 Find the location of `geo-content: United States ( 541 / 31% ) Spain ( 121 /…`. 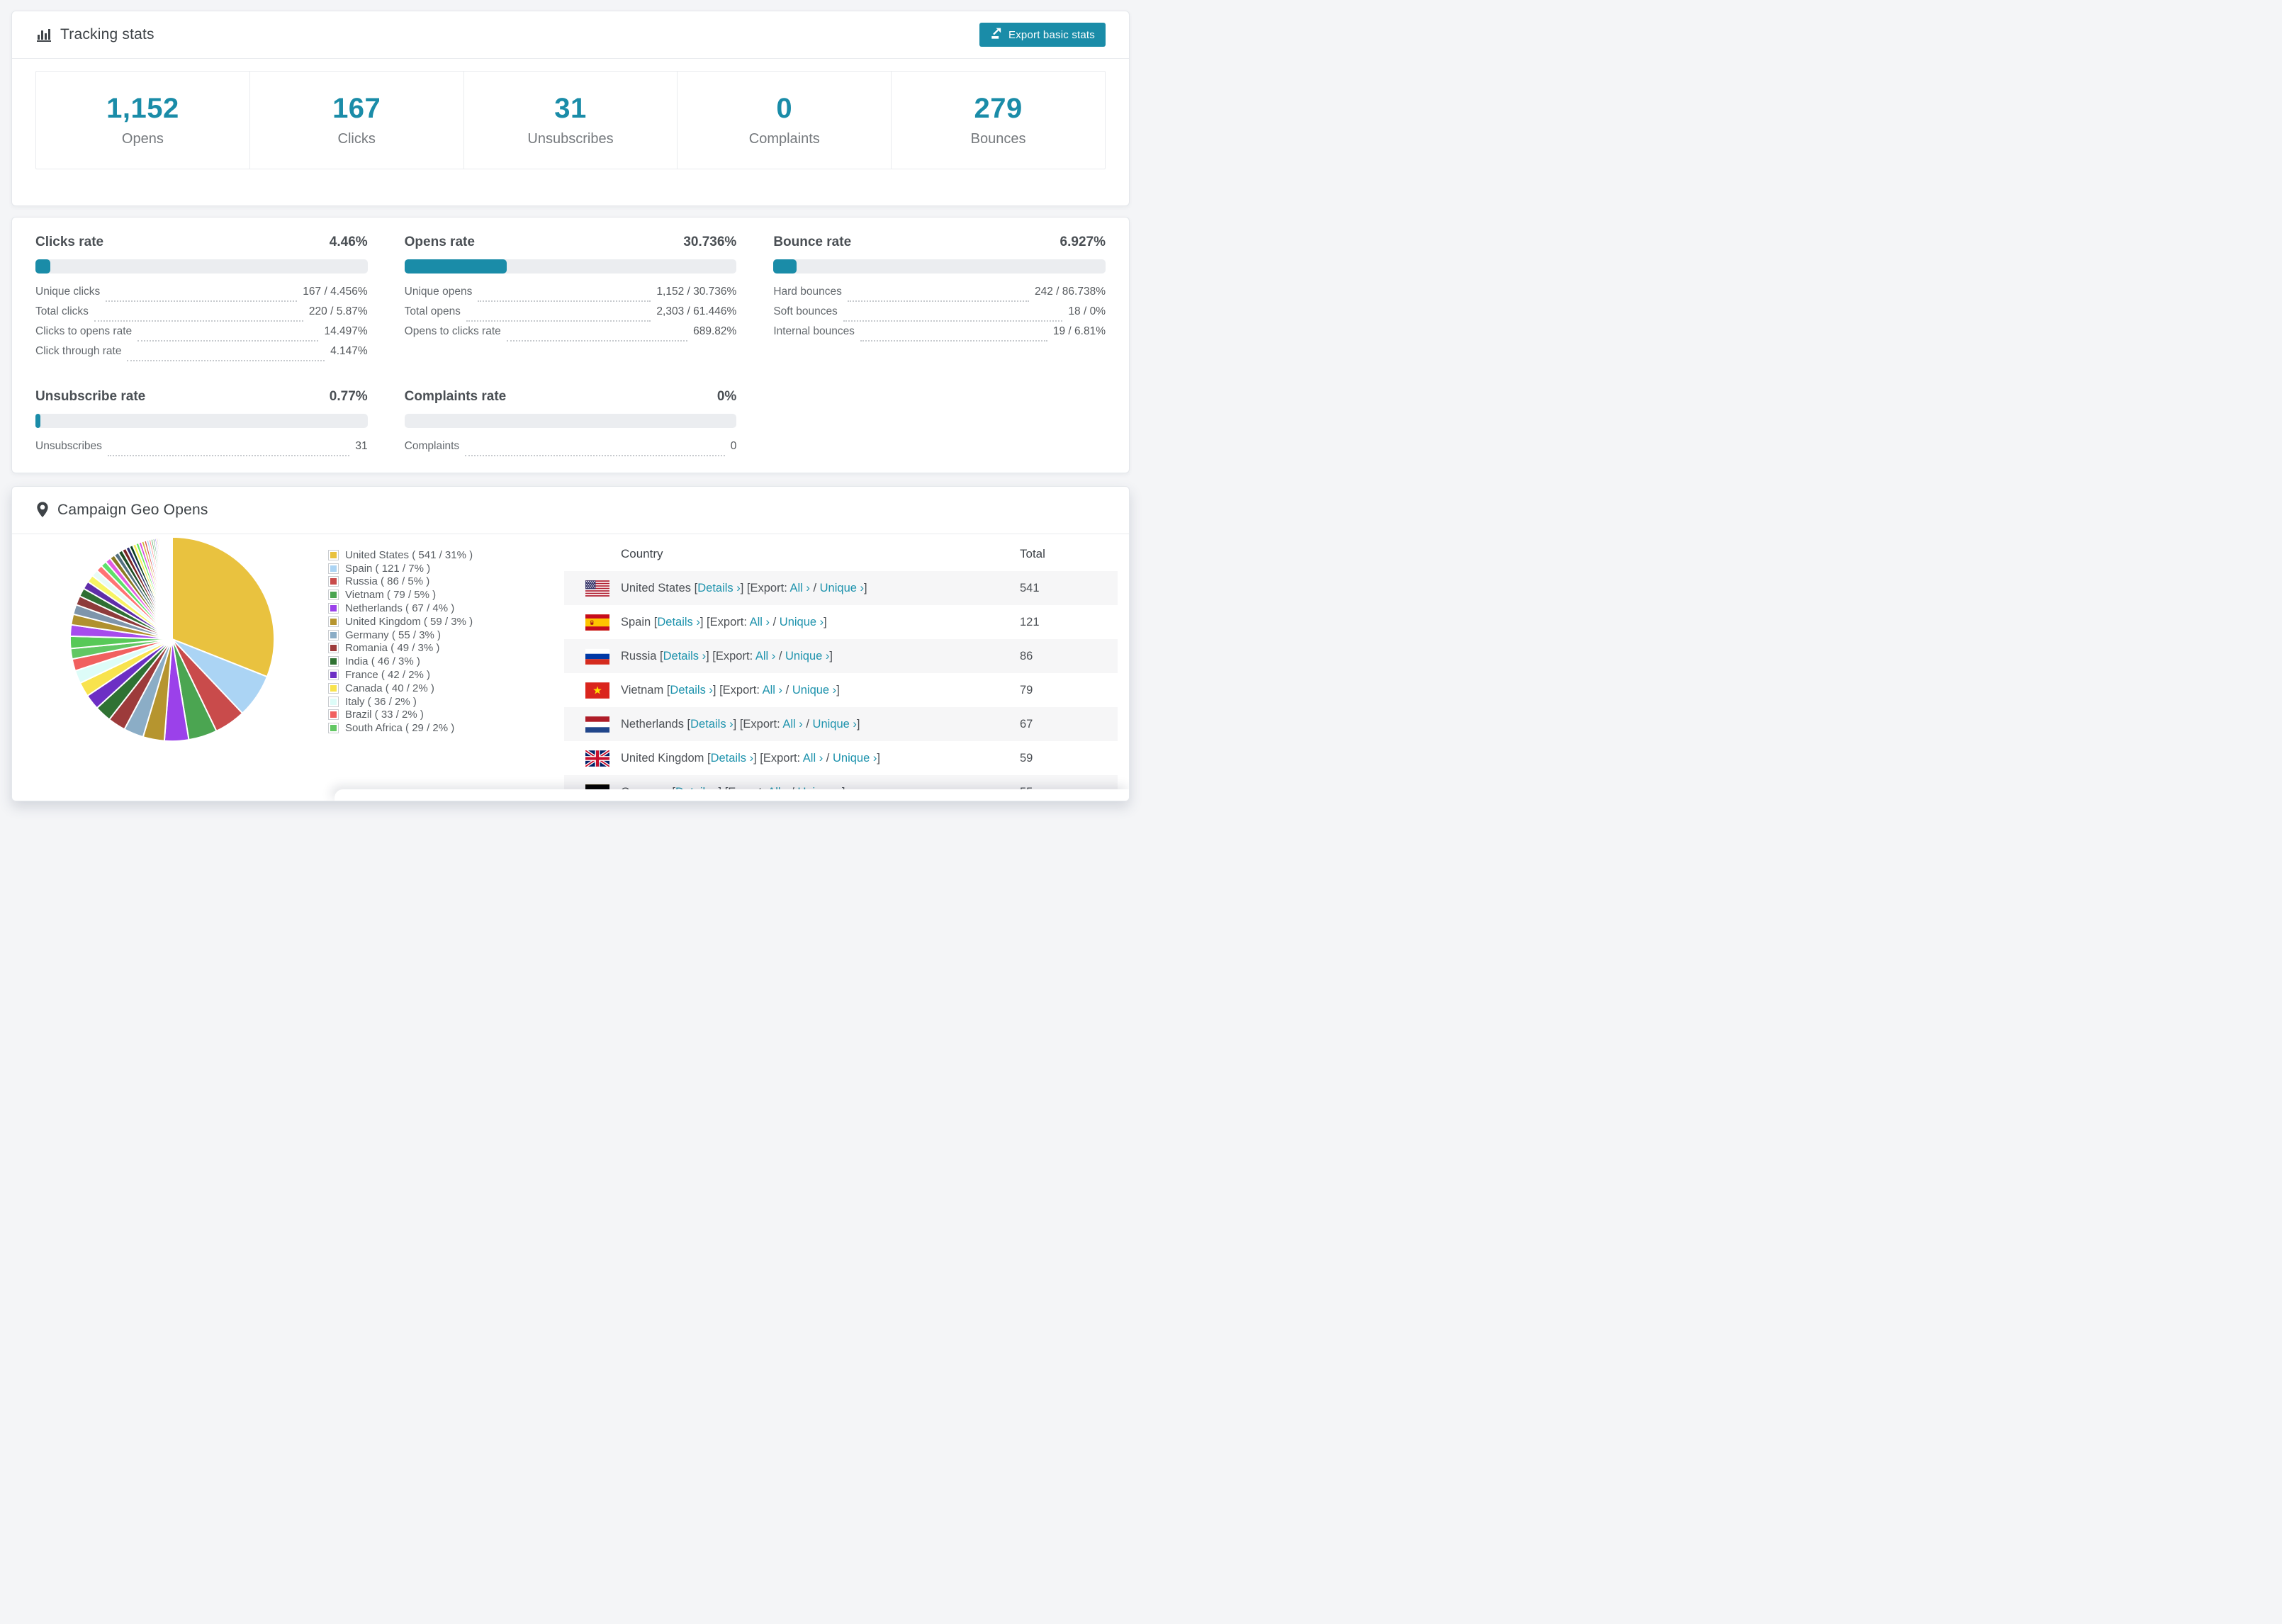

geo-content: United States ( 541 / 31% ) Spain ( 121 /… is located at coordinates (570, 667).